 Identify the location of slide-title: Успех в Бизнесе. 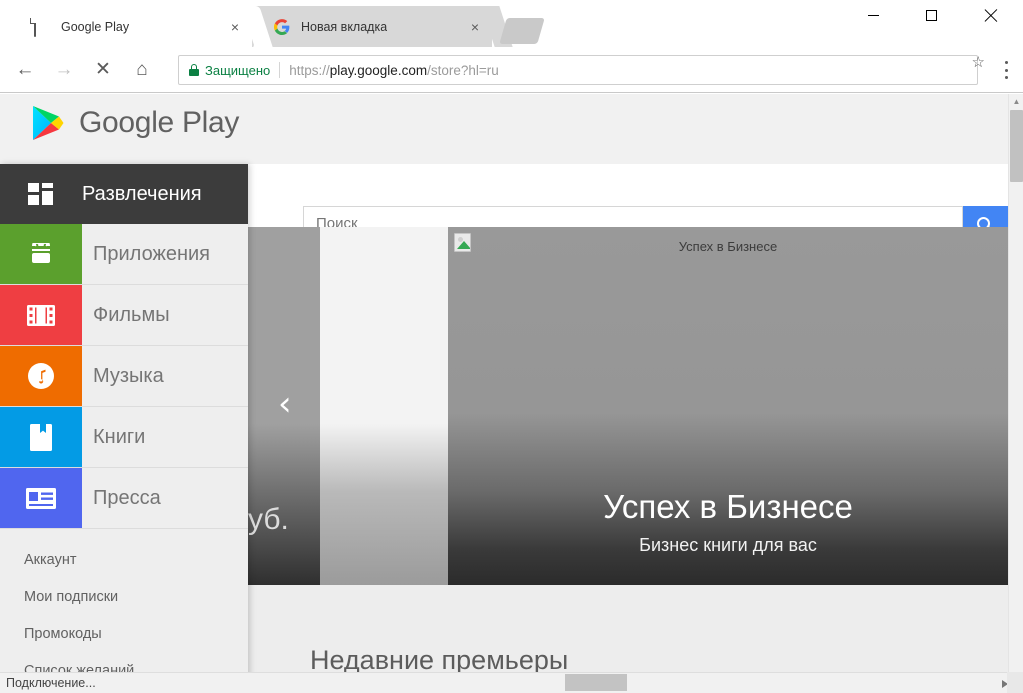
(728, 506).